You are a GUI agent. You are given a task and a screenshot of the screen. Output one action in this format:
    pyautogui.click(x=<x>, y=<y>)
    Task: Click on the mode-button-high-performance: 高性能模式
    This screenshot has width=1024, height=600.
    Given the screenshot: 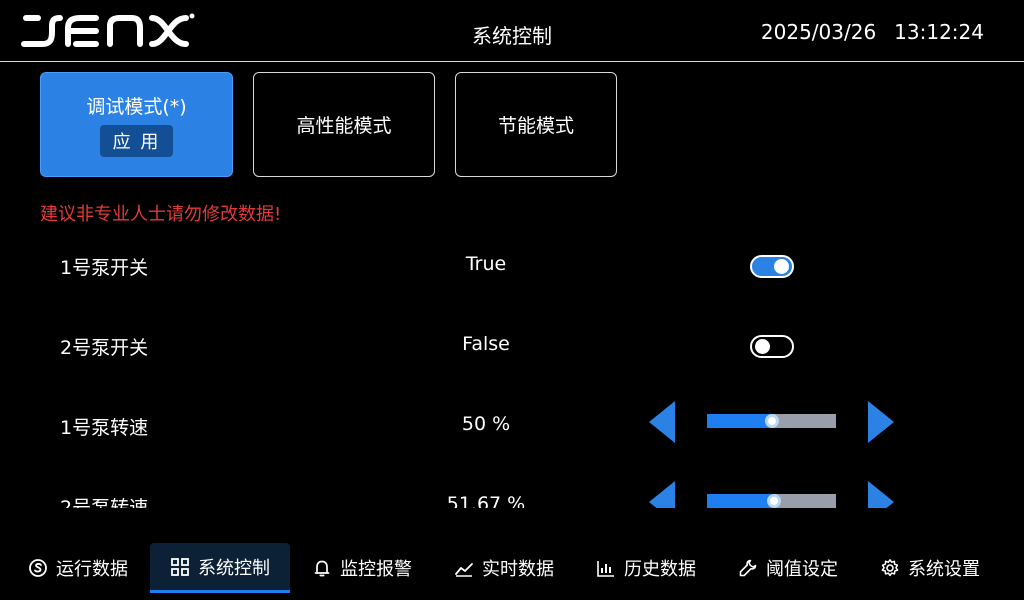 What is the action you would take?
    pyautogui.click(x=344, y=124)
    